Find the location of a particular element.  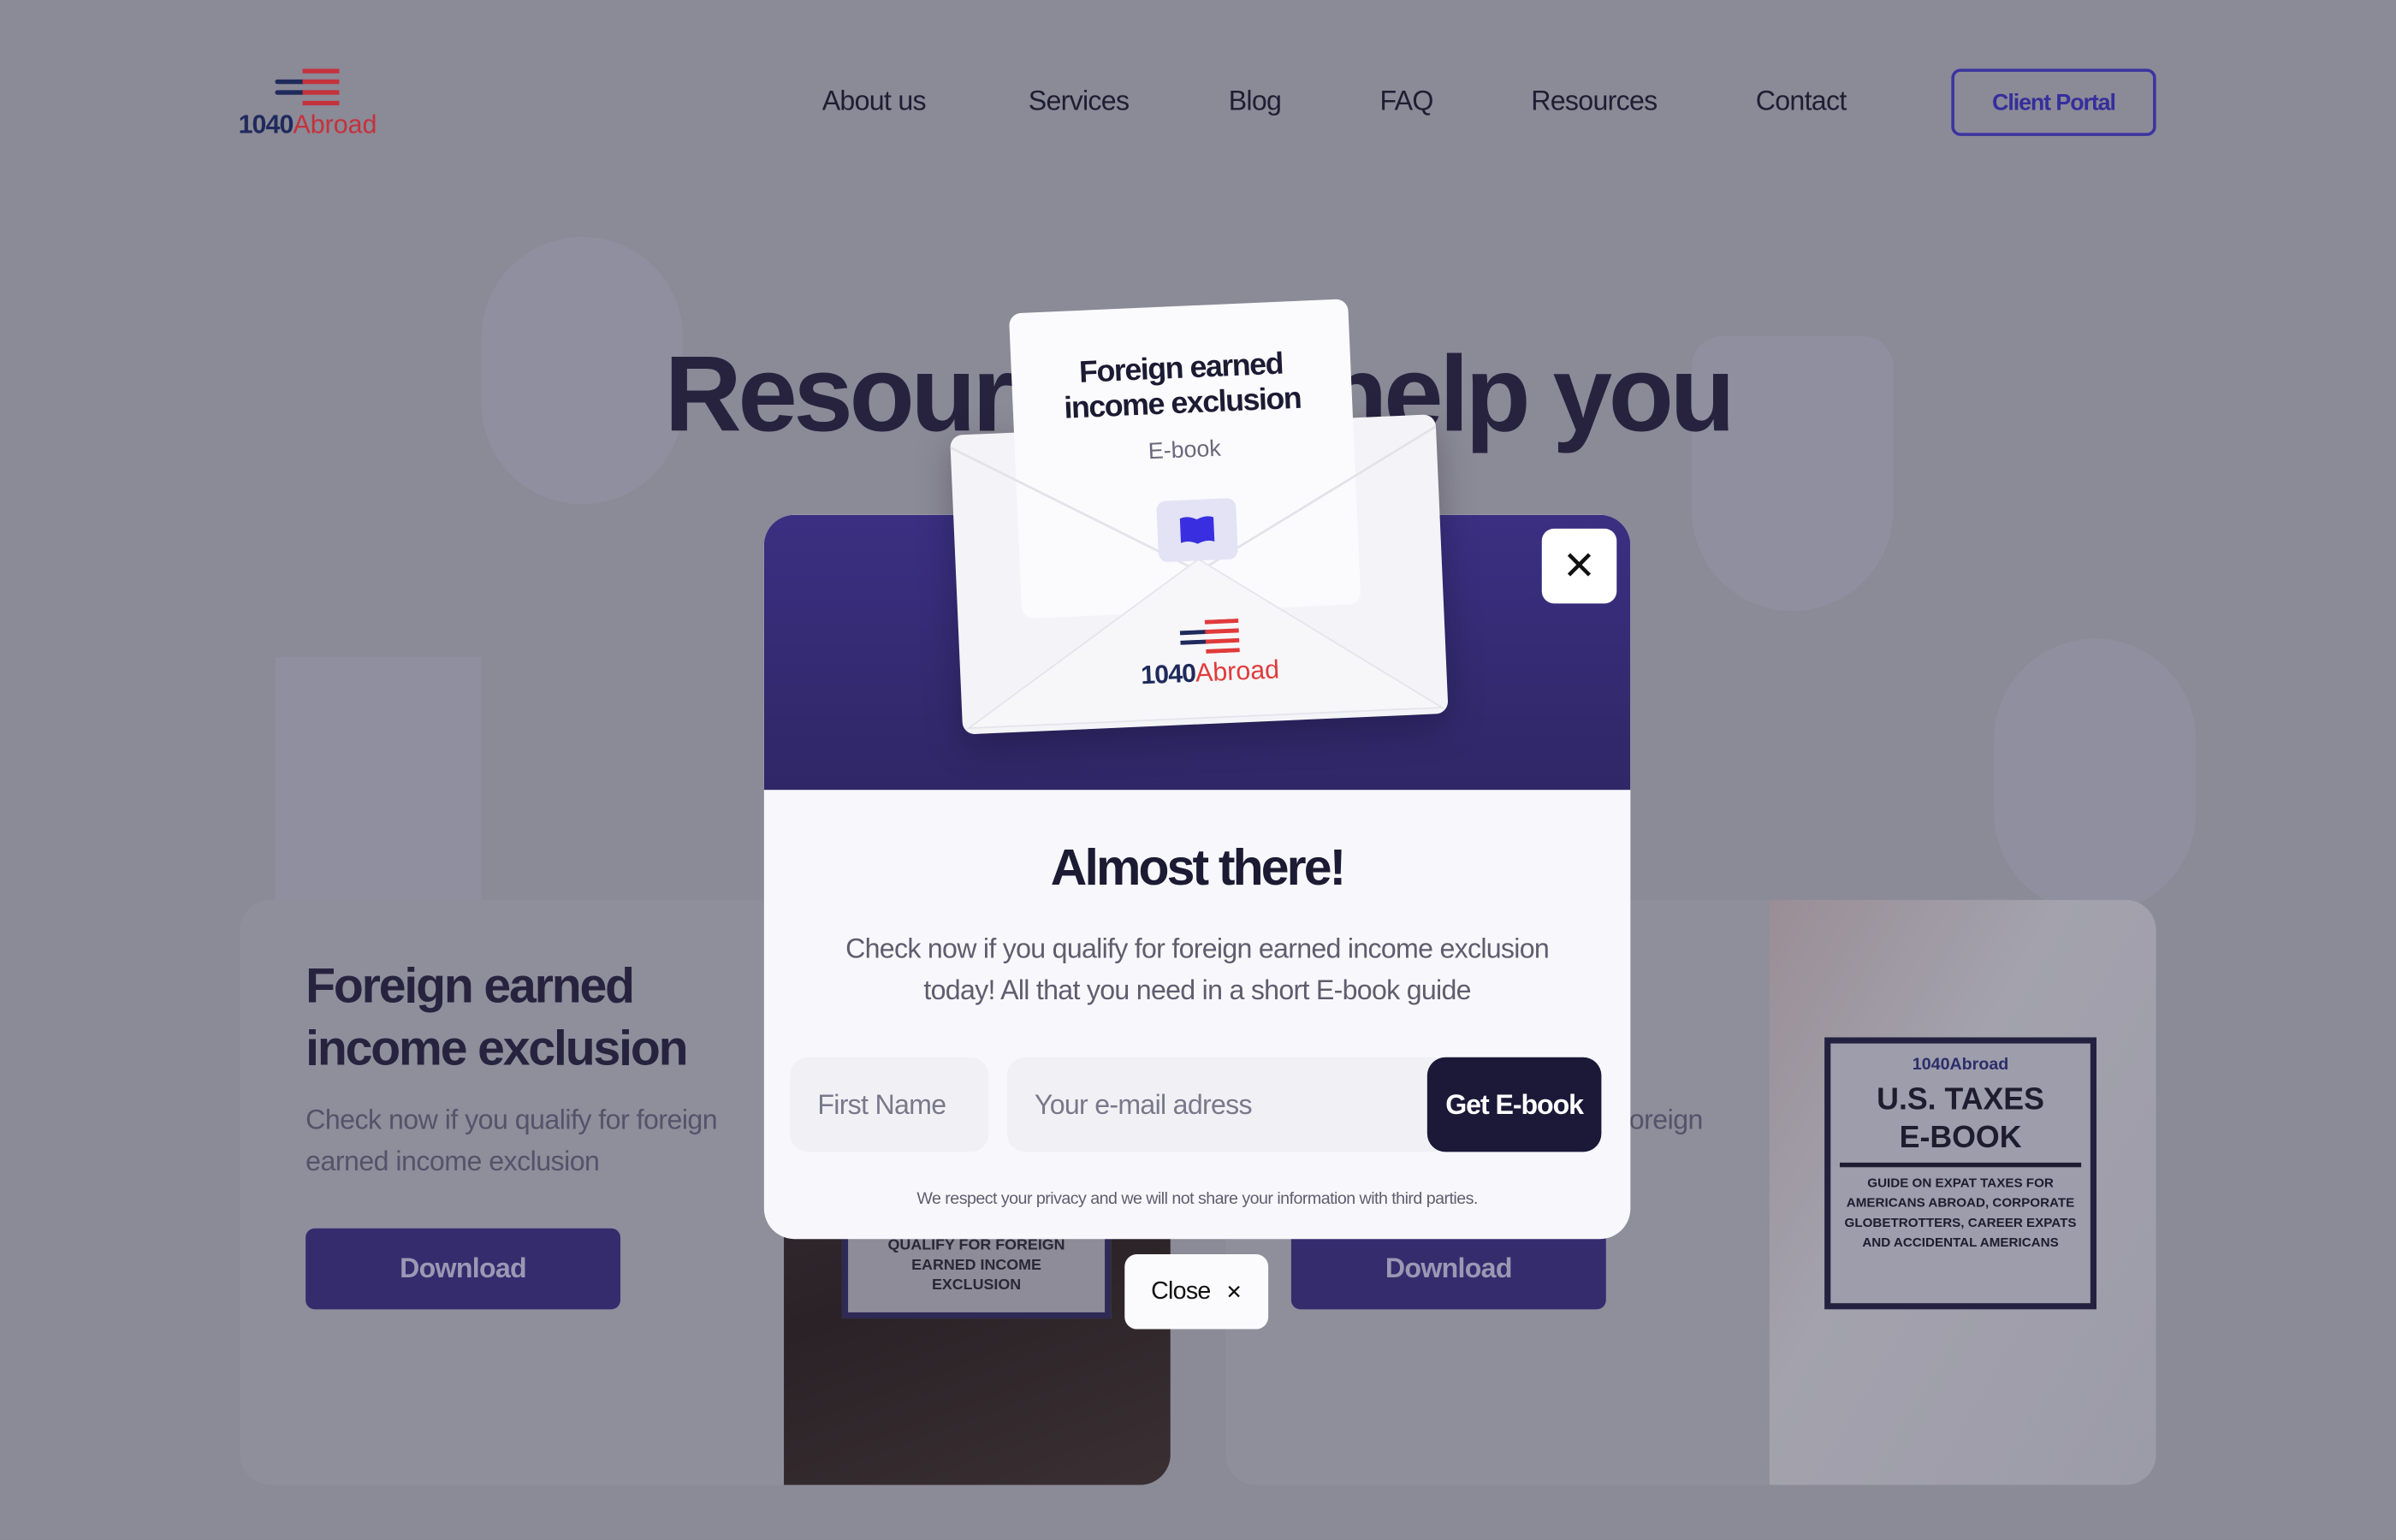

card-title: Foreign earned income exclusion is located at coordinates (496, 1016).